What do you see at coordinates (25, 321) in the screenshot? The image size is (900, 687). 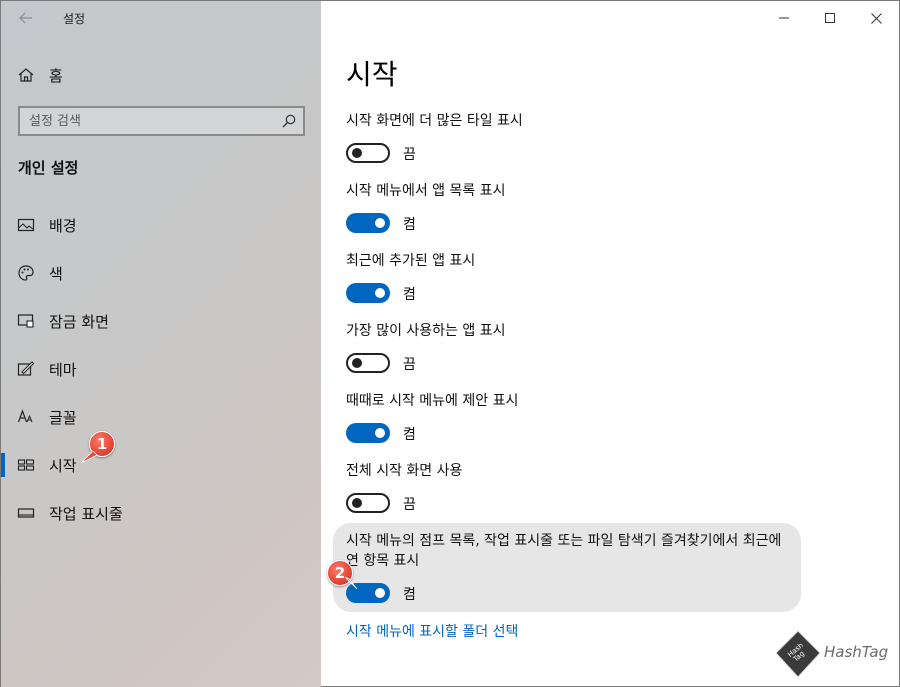 I see `lock-screen-icon` at bounding box center [25, 321].